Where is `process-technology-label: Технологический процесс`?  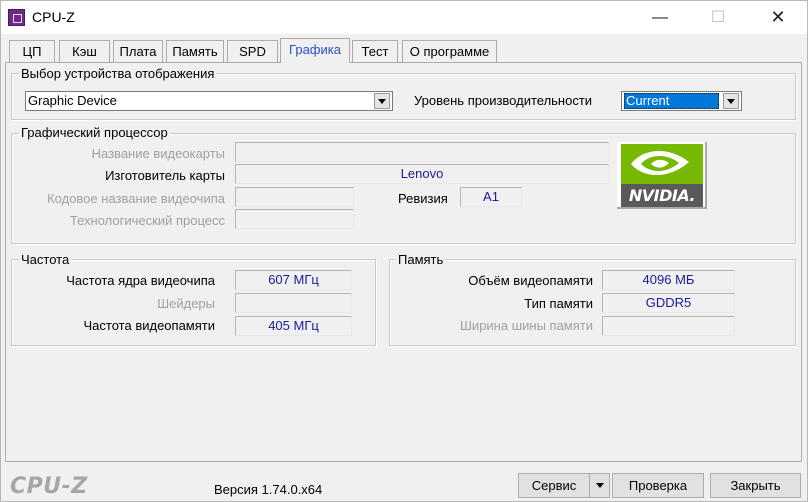
process-technology-label: Технологический процесс is located at coordinates (147, 220).